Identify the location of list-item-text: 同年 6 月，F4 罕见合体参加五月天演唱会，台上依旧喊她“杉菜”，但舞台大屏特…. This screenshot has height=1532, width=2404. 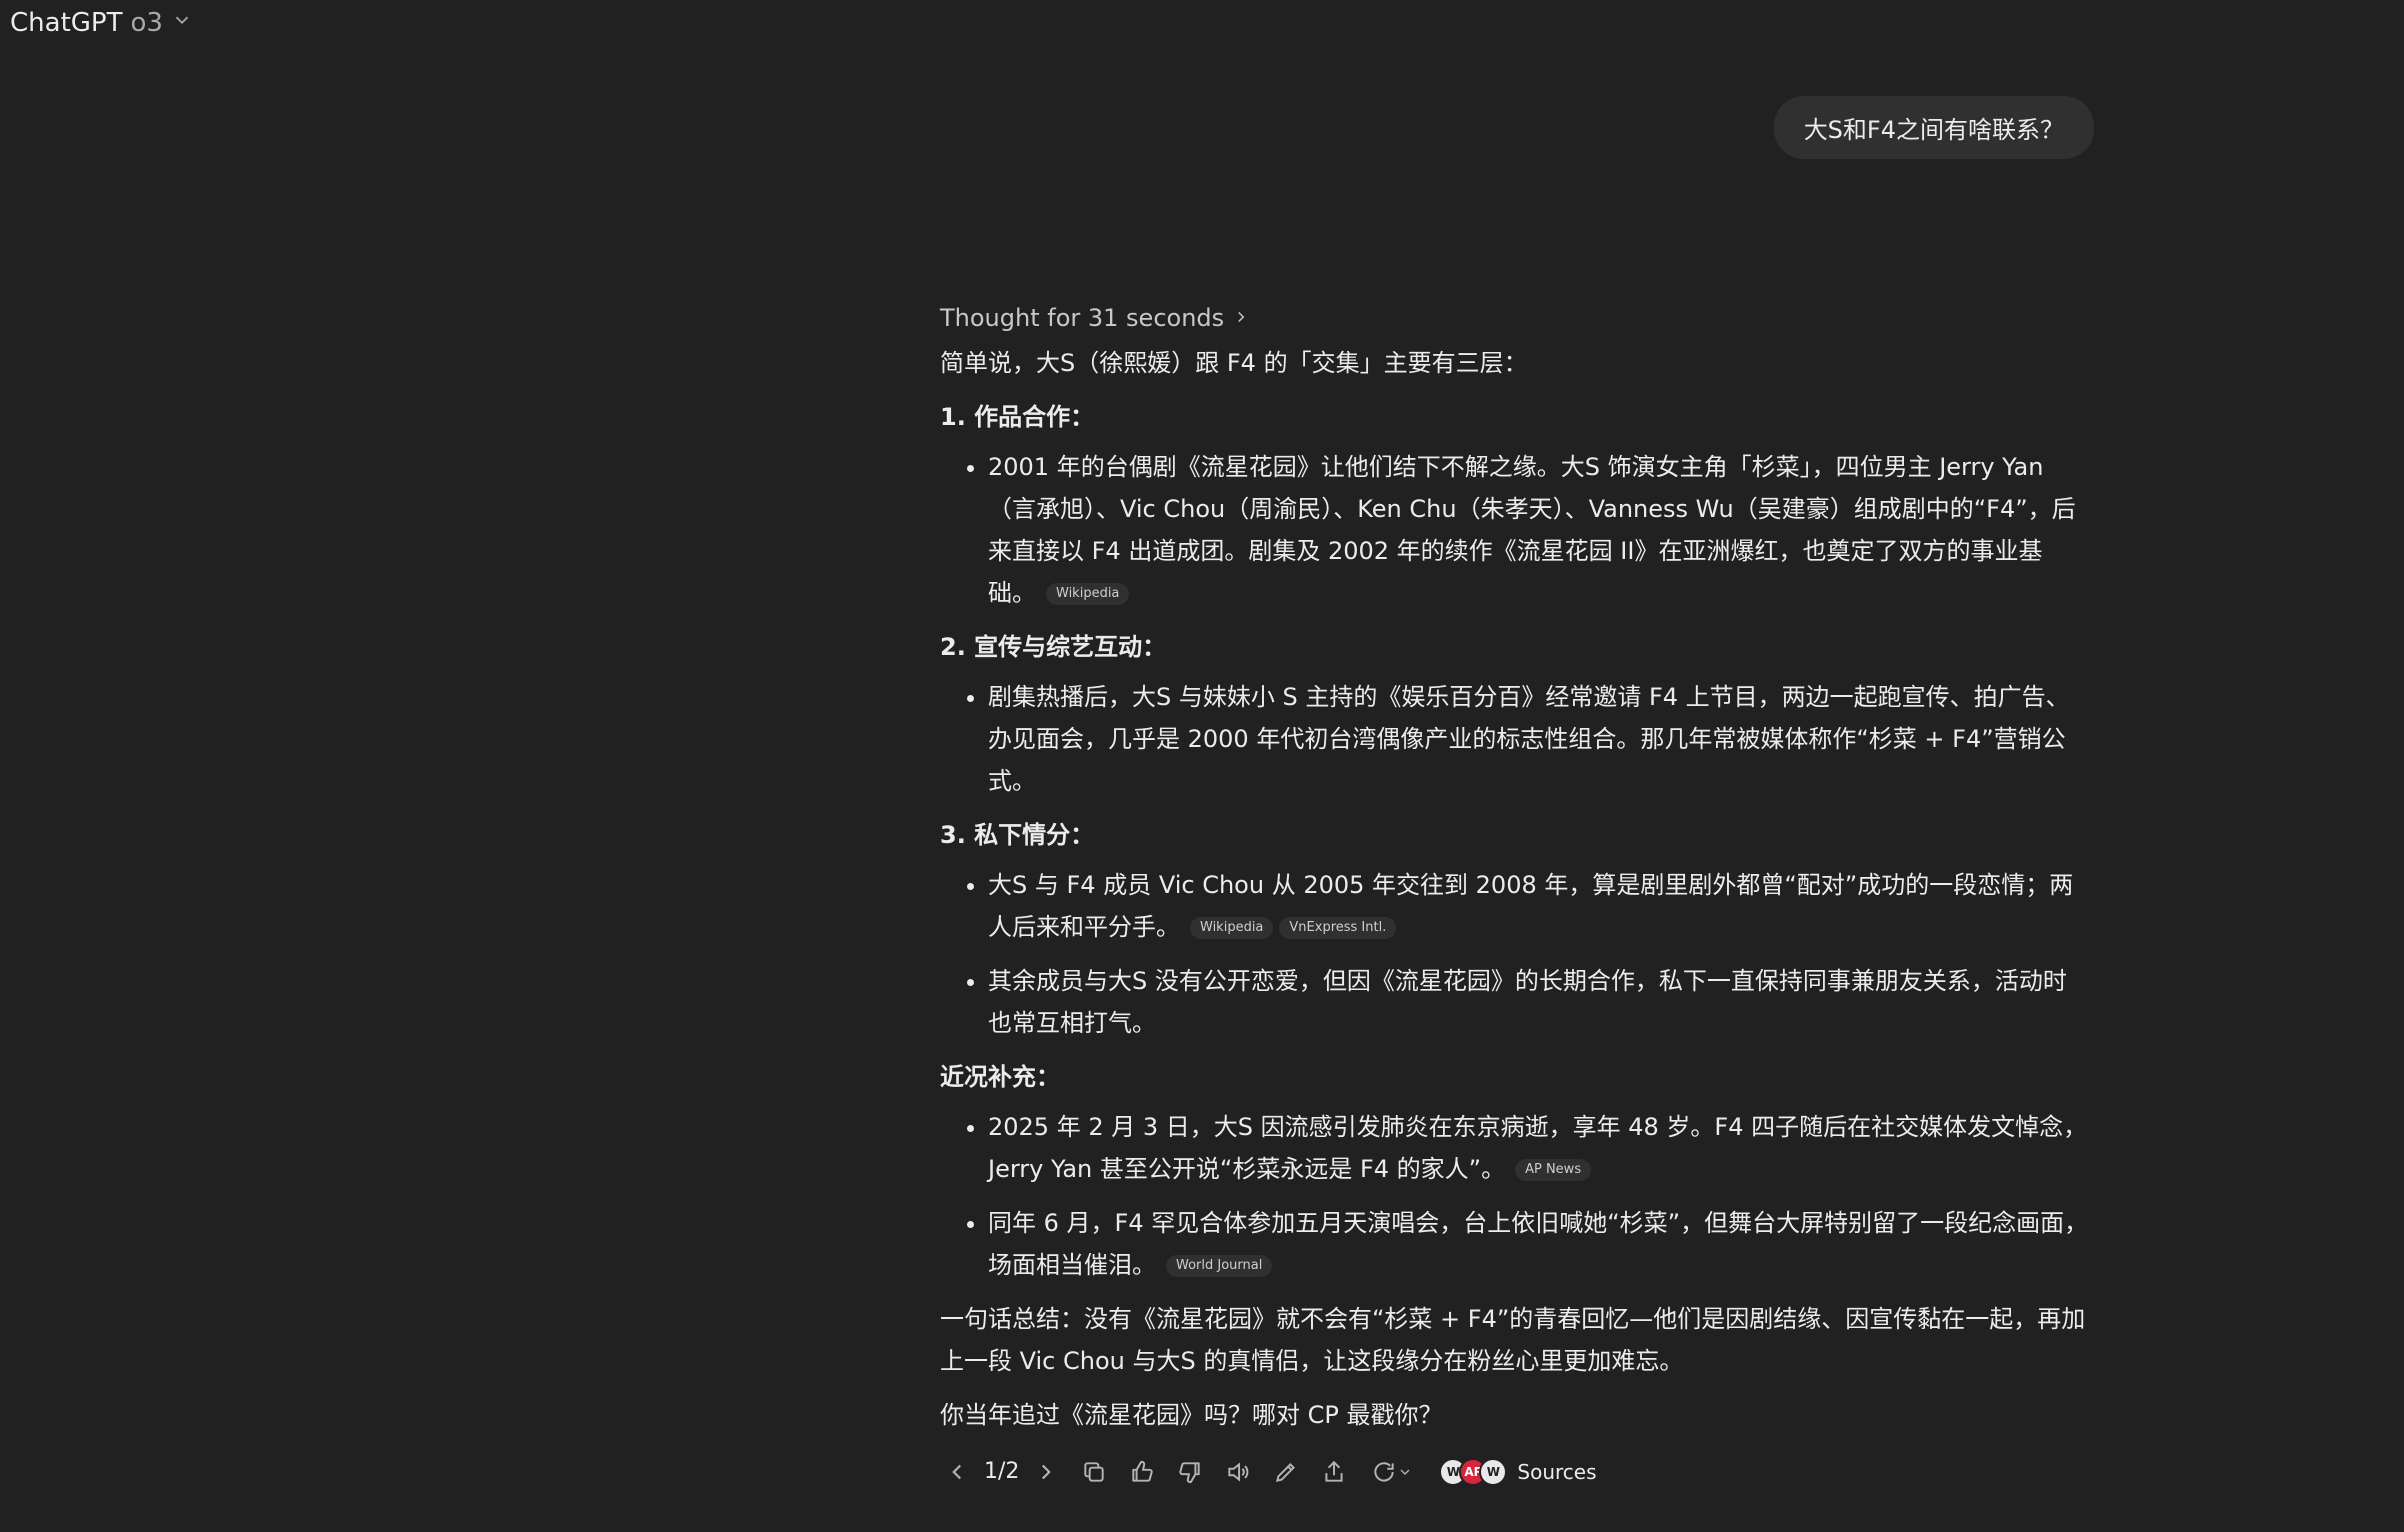
(1538, 1244).